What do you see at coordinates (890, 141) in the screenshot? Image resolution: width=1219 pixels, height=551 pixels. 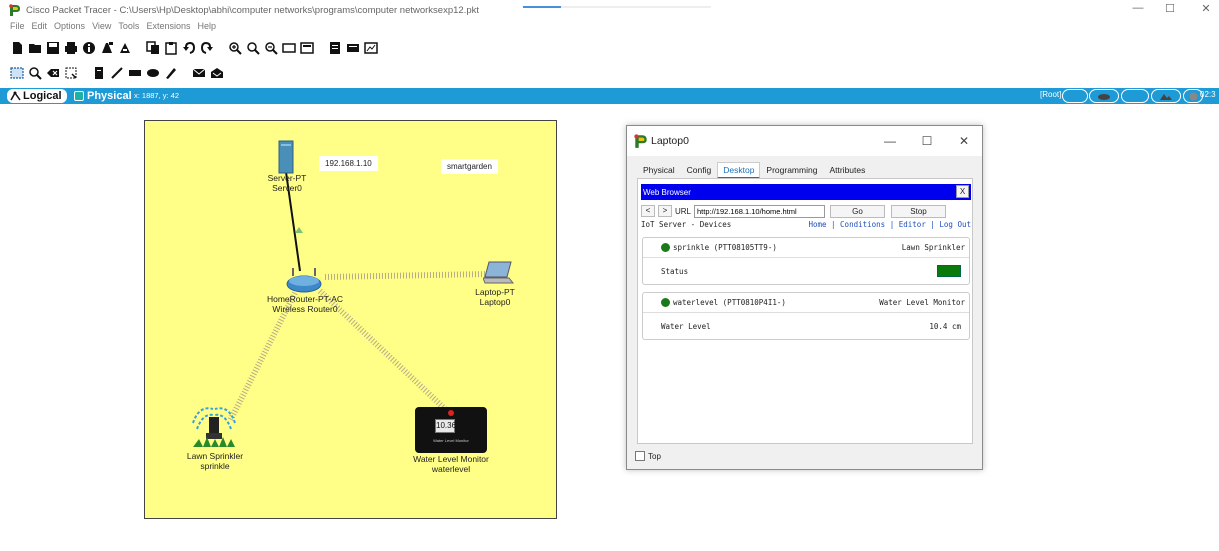 I see `laptop-minimize-button: —` at bounding box center [890, 141].